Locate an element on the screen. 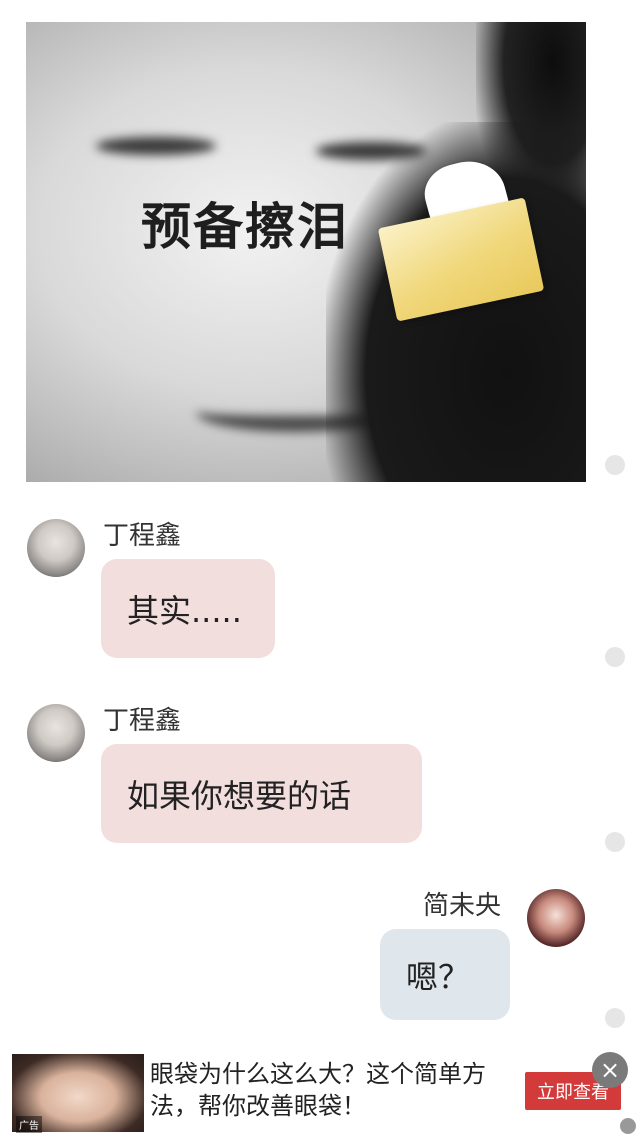 This screenshot has height=1138, width=640. meme-eye-left is located at coordinates (156, 146).